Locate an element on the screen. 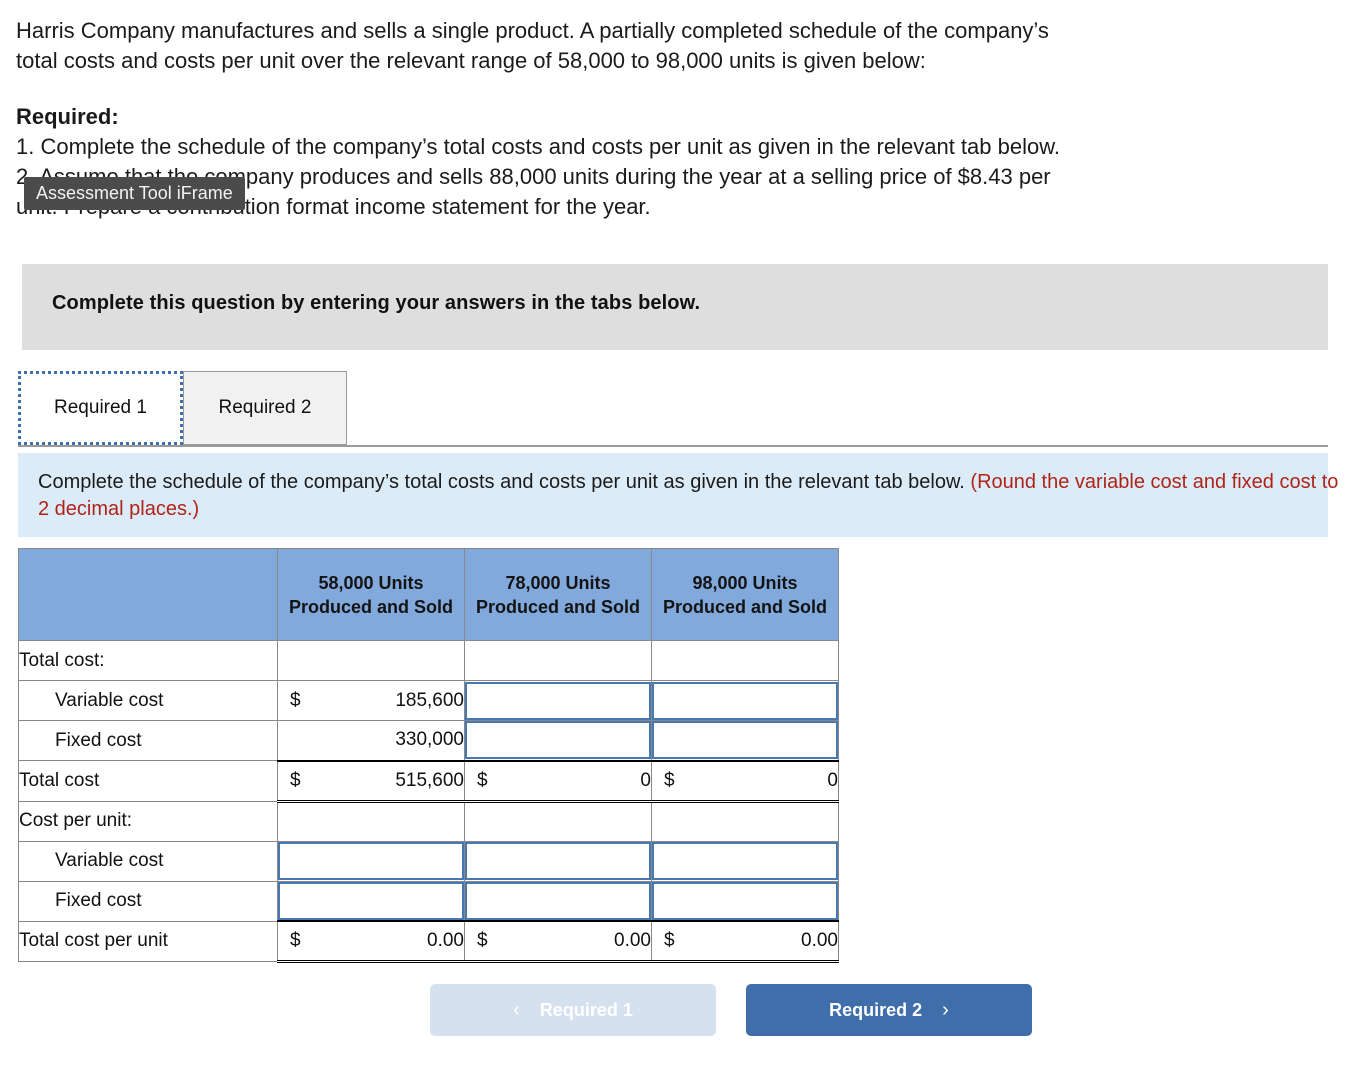 This screenshot has width=1372, height=1068. column-header-98000: 98,000 Units Produced and Sold is located at coordinates (745, 594).